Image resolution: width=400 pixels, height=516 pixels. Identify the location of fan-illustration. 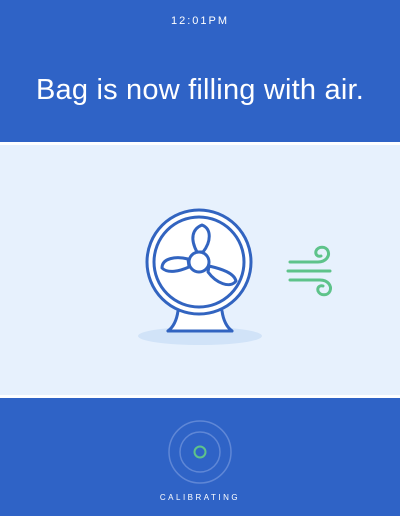
(235, 276).